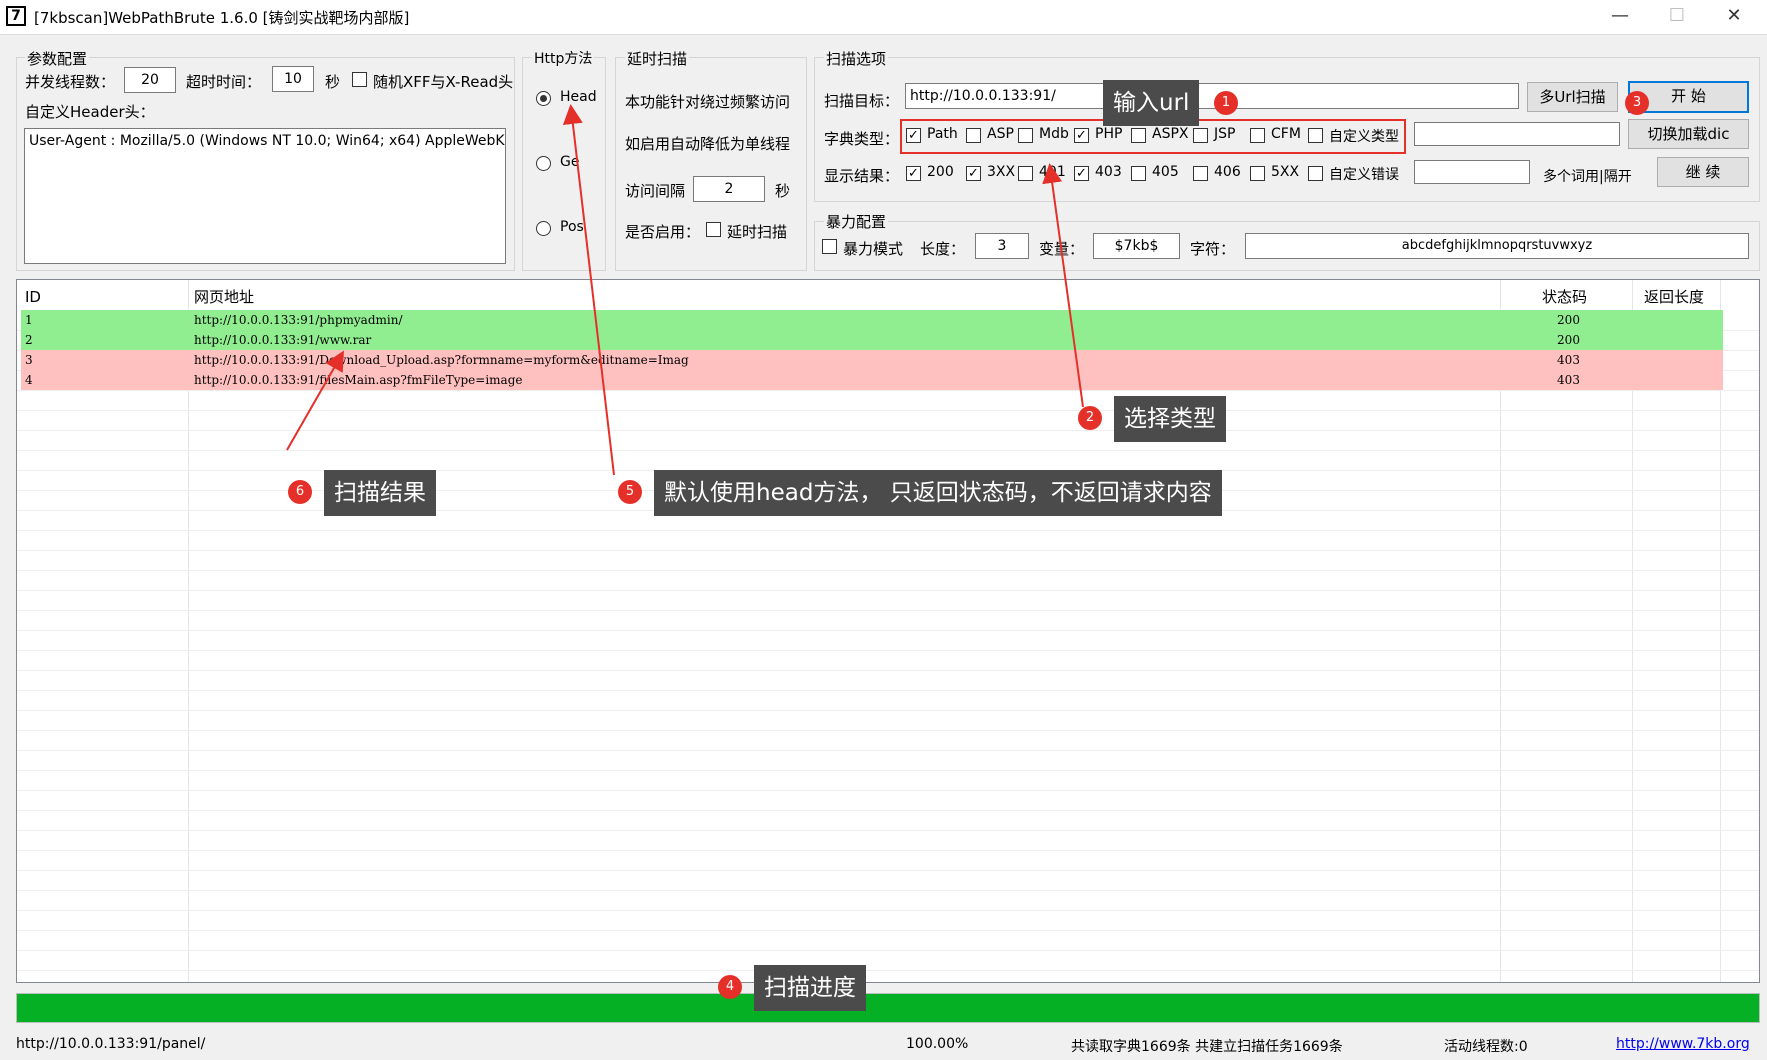  Describe the element at coordinates (588, 290) in the screenshot. I see `arrow-to-head-method` at that location.